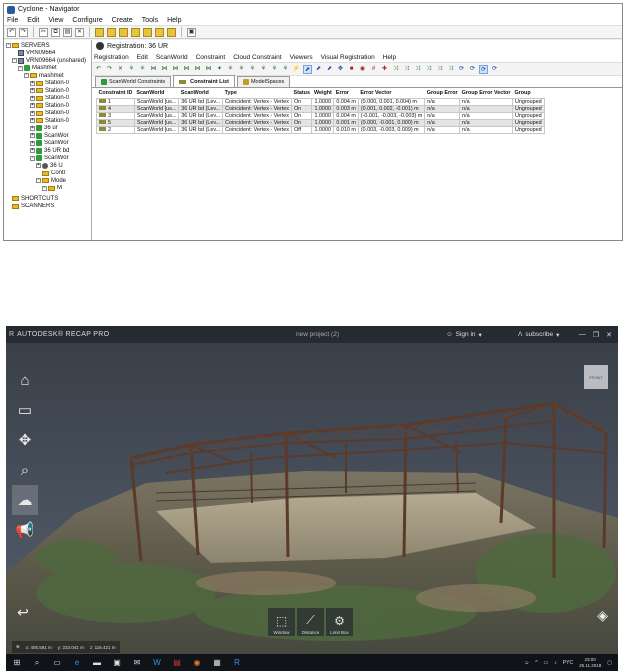 This screenshot has width=624, height=671. I want to click on menu-edit: Edit, so click(33, 20).